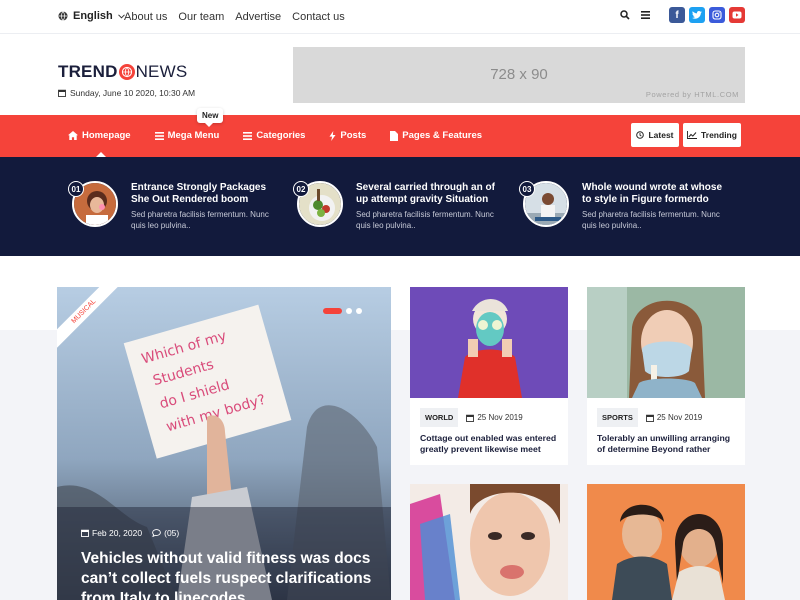 The height and width of the screenshot is (600, 800). Describe the element at coordinates (640, 135) in the screenshot. I see `clock-icon` at that location.